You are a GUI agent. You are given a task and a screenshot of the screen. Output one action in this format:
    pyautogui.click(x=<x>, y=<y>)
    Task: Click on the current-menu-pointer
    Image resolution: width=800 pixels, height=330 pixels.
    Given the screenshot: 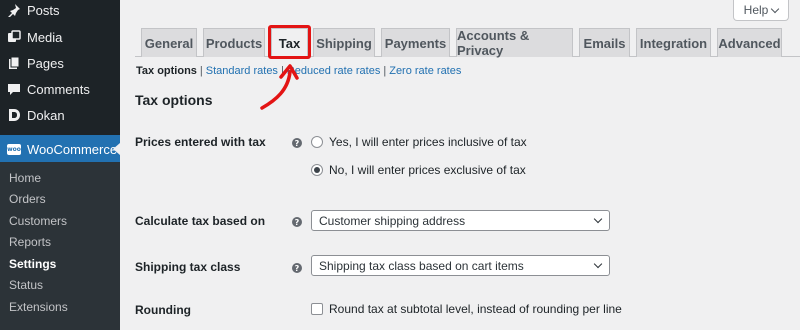 What is the action you would take?
    pyautogui.click(x=116, y=149)
    